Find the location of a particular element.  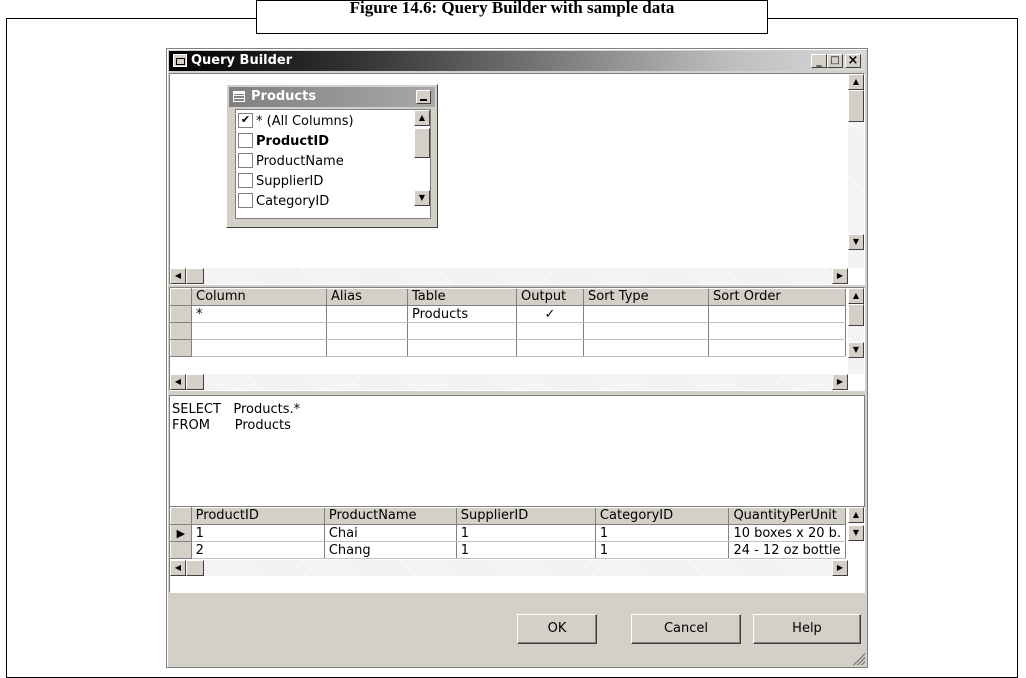

grid-cell: Chang is located at coordinates (390, 550).